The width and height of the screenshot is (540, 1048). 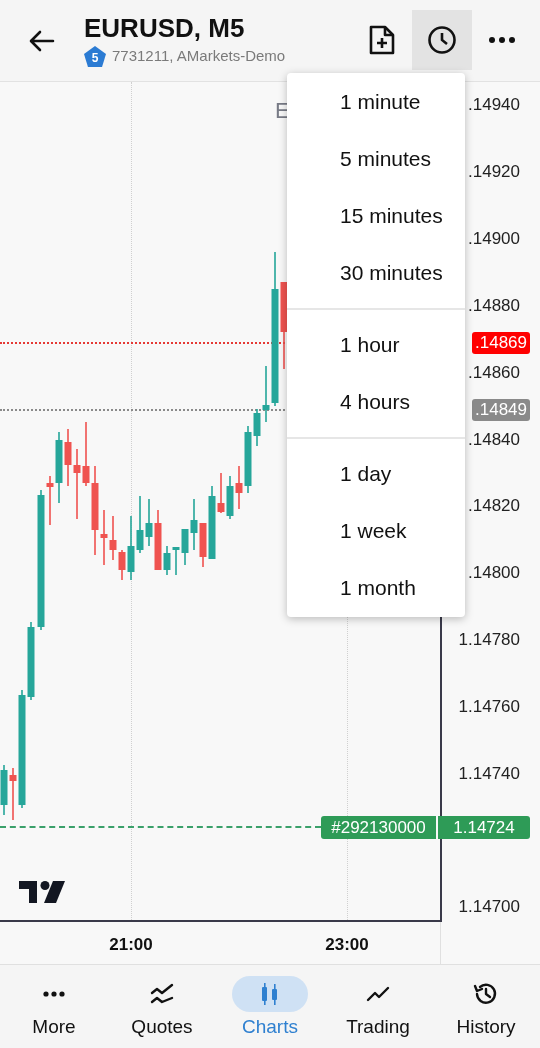 I want to click on nav-tab: History, so click(x=486, y=1007).